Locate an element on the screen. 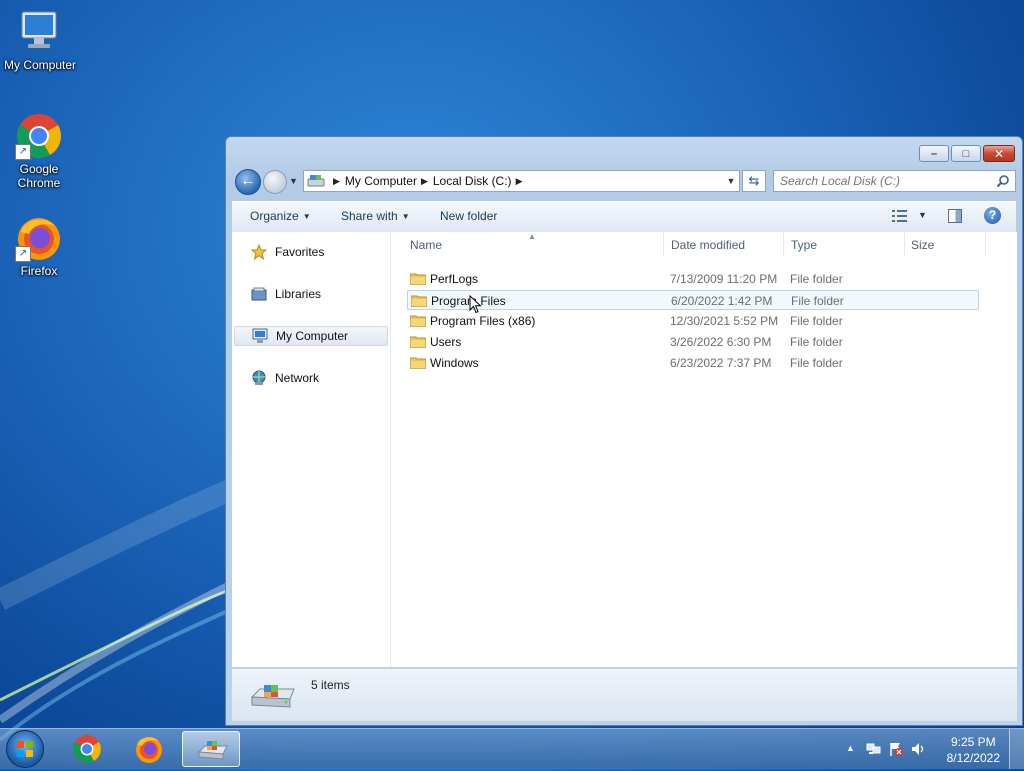 The width and height of the screenshot is (1024, 771). star-icon is located at coordinates (259, 252).